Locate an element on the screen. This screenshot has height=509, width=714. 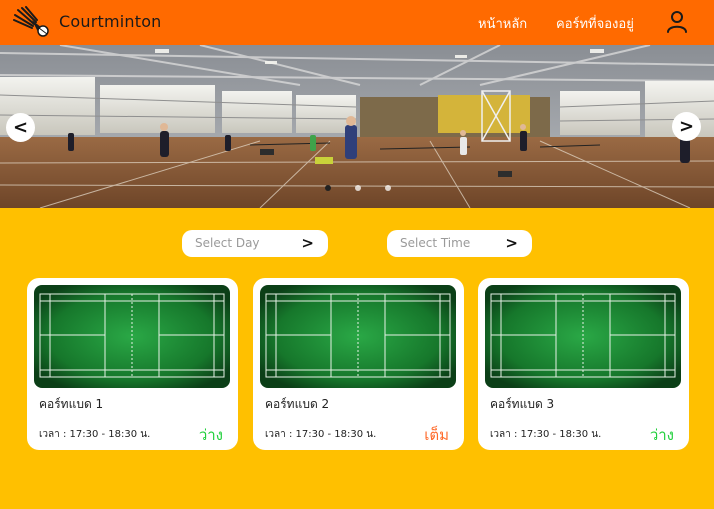
court-name: คอร์ทแบด 2 is located at coordinates (297, 404).